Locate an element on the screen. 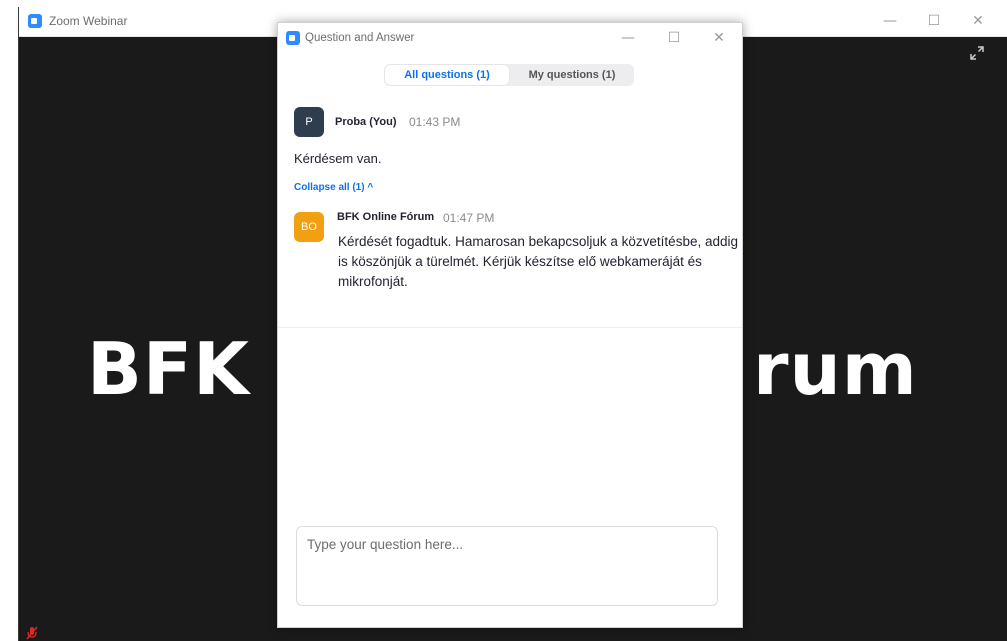  shared-content-text-right: rum is located at coordinates (835, 369).